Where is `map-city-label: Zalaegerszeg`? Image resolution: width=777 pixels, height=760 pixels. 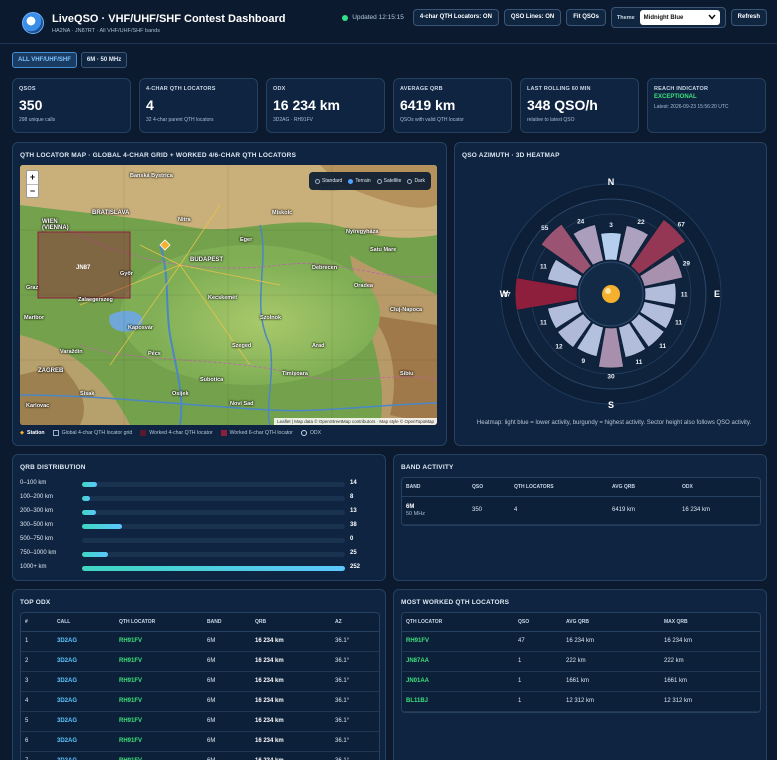
map-city-label: Zalaegerszeg is located at coordinates (95, 300).